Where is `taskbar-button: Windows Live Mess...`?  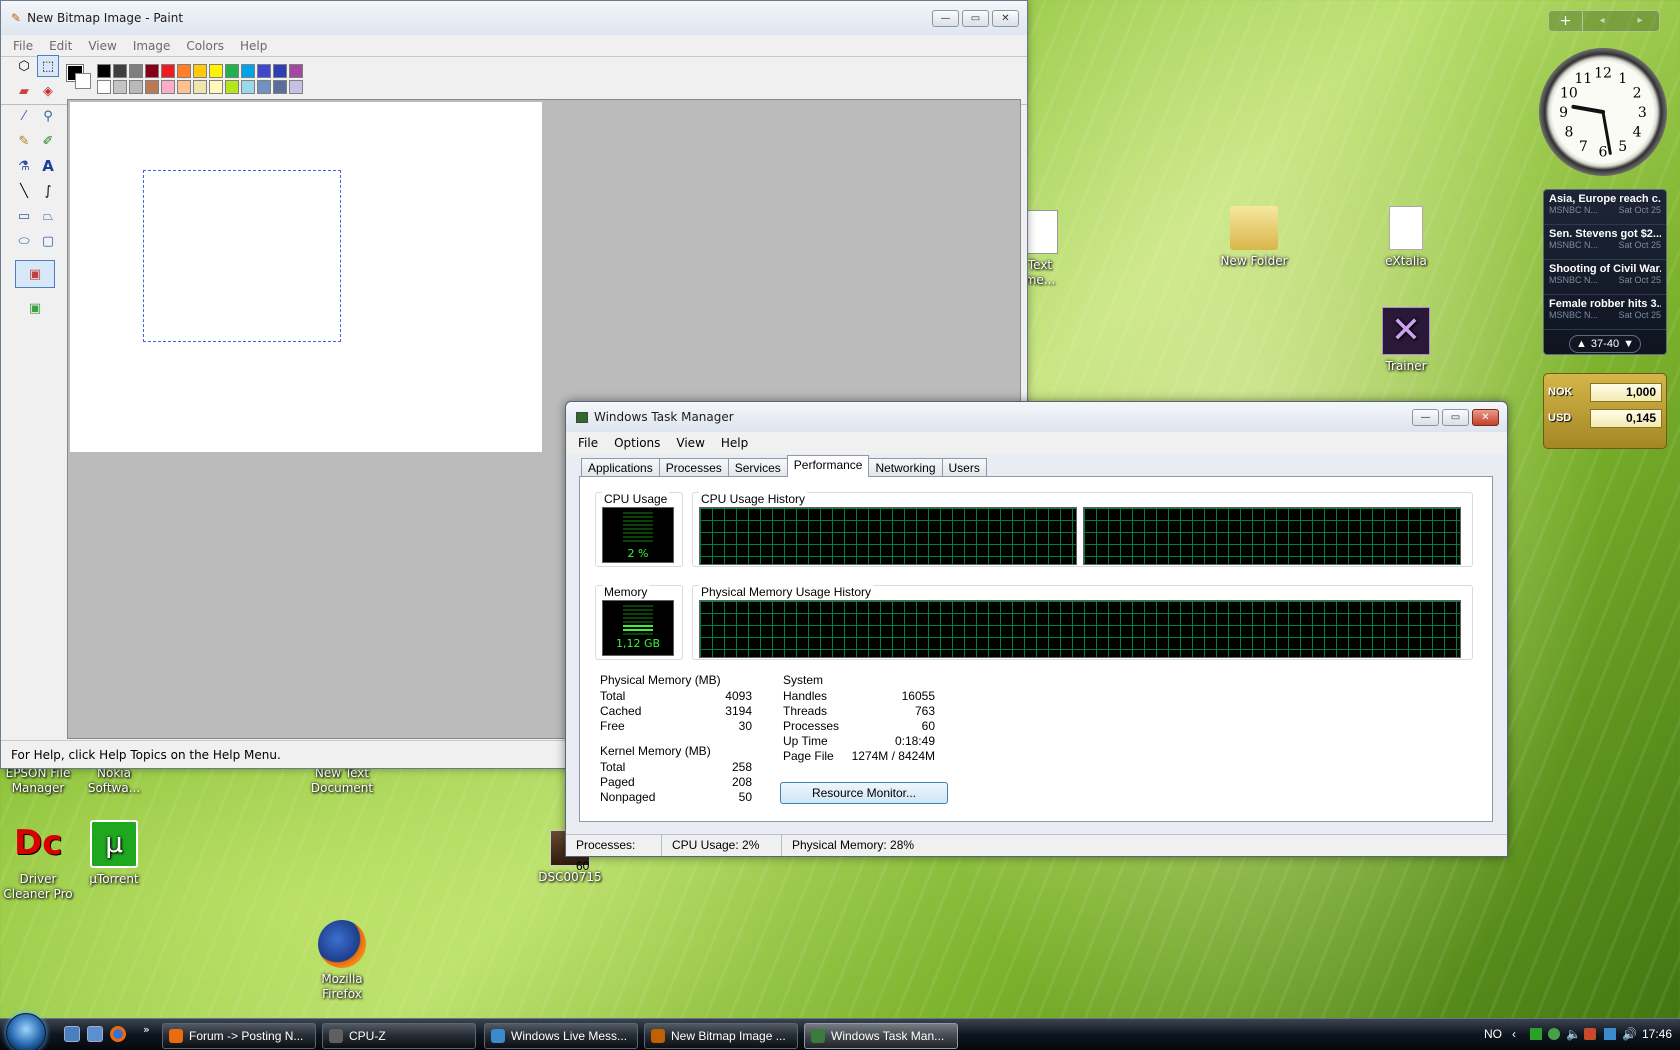 taskbar-button: Windows Live Mess... is located at coordinates (561, 1036).